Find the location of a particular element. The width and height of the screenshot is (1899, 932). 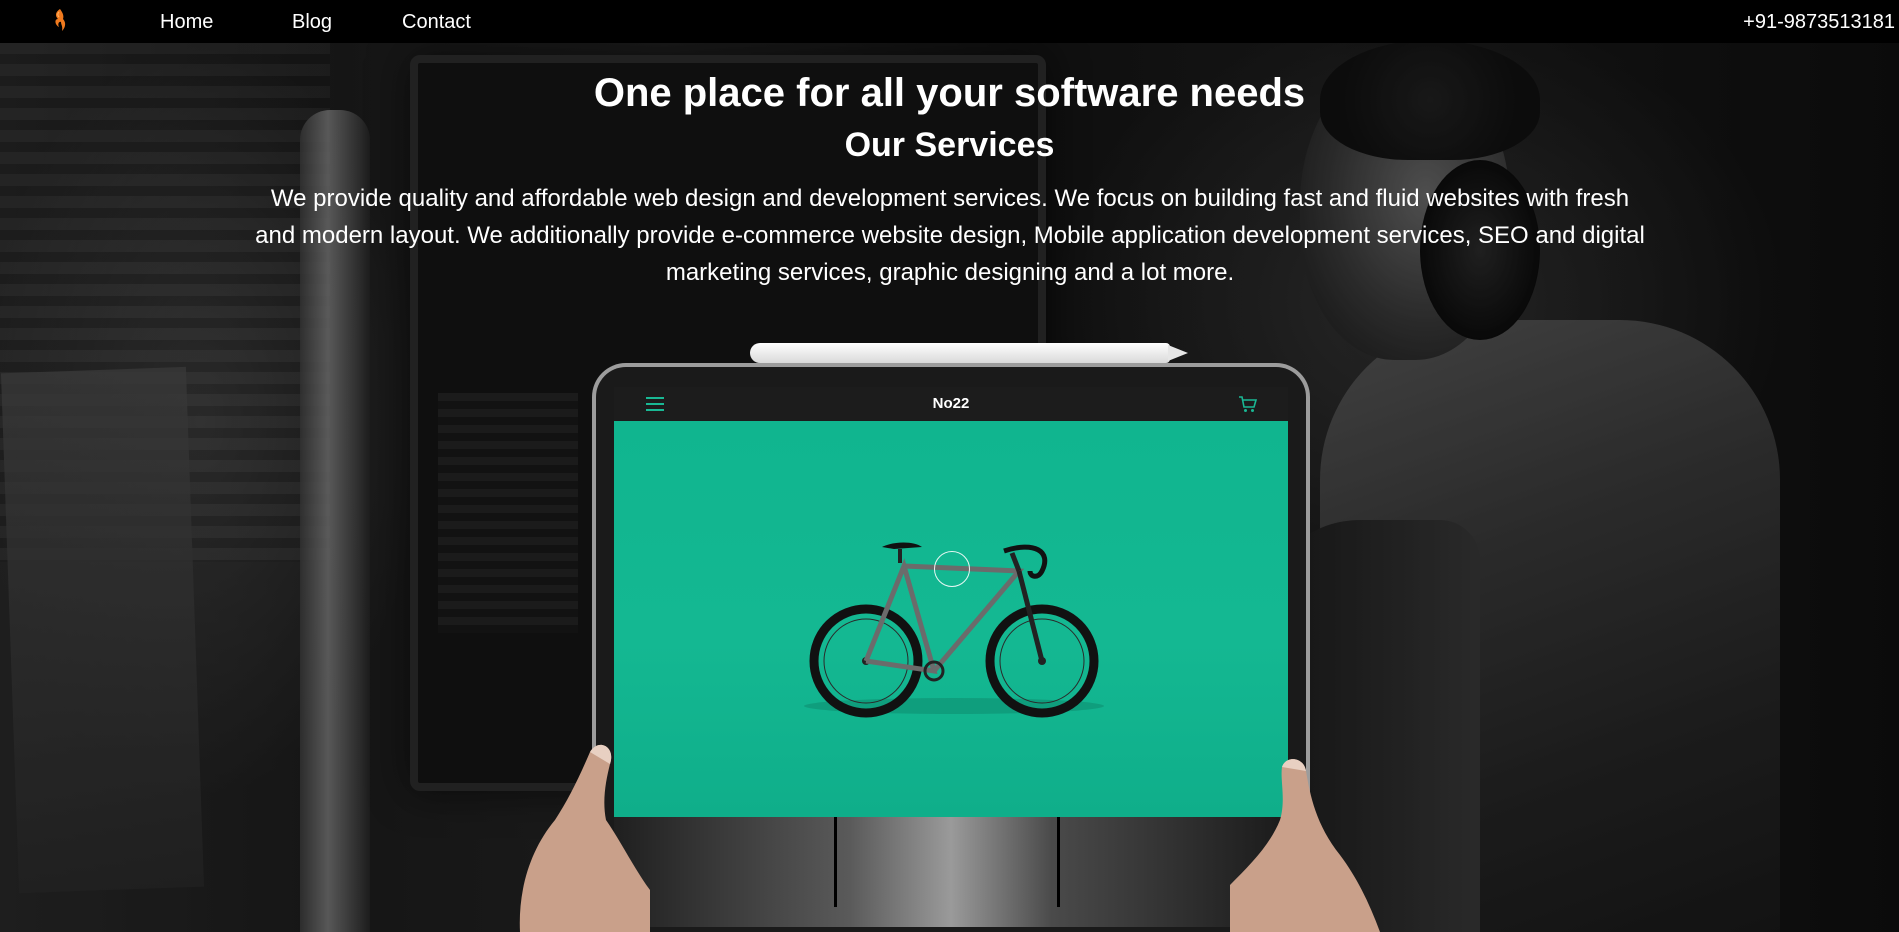

left-hand is located at coordinates (584, 838).